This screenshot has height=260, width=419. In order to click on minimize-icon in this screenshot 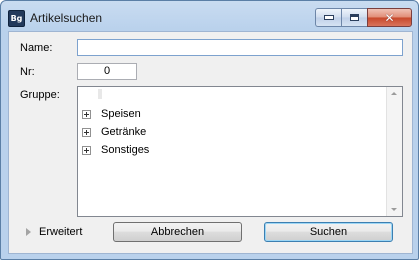, I will do `click(328, 17)`.